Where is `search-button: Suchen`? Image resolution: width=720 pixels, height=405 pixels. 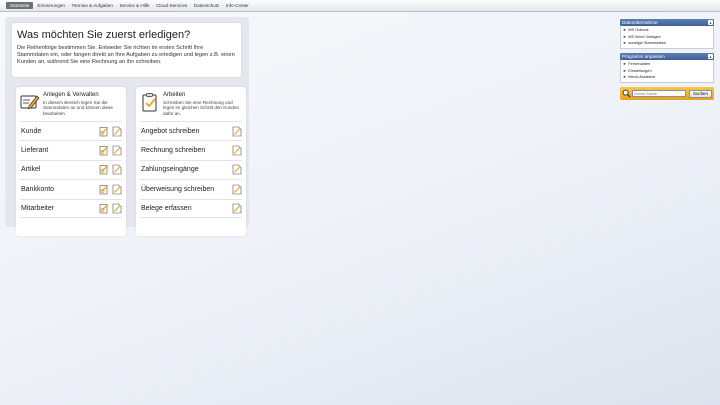 search-button: Suchen is located at coordinates (700, 93).